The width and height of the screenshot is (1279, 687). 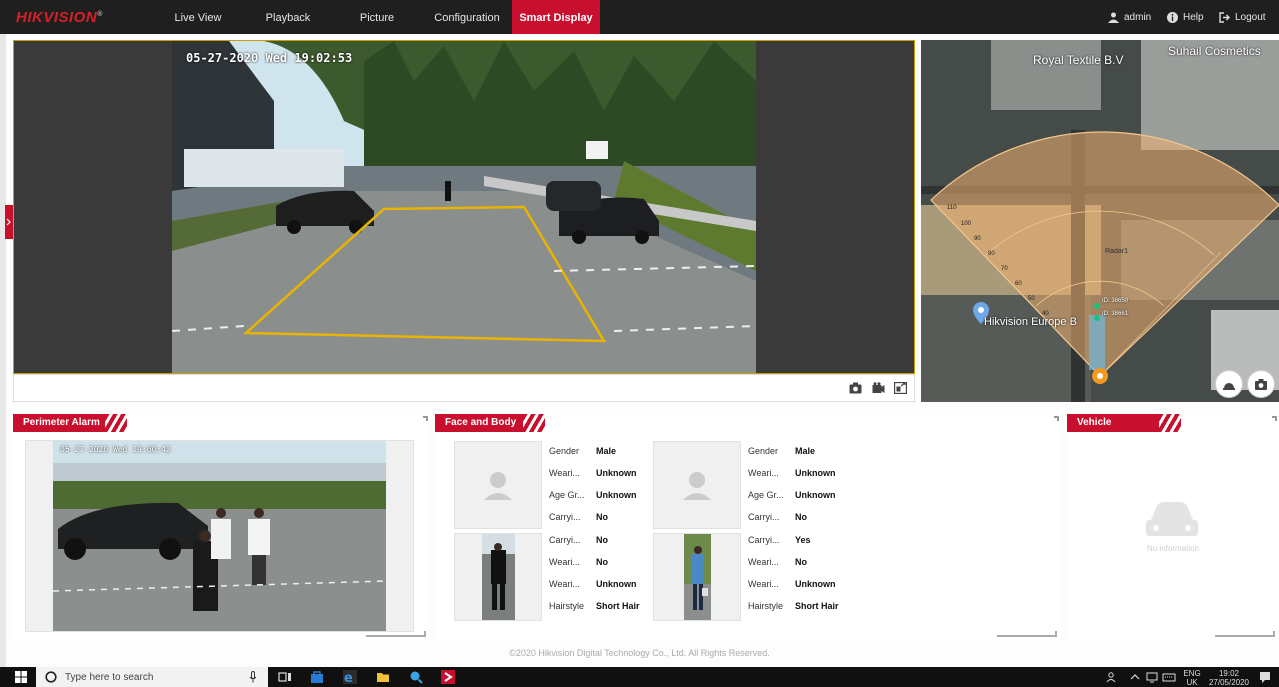 I want to click on network-icon, so click(x=1152, y=677).